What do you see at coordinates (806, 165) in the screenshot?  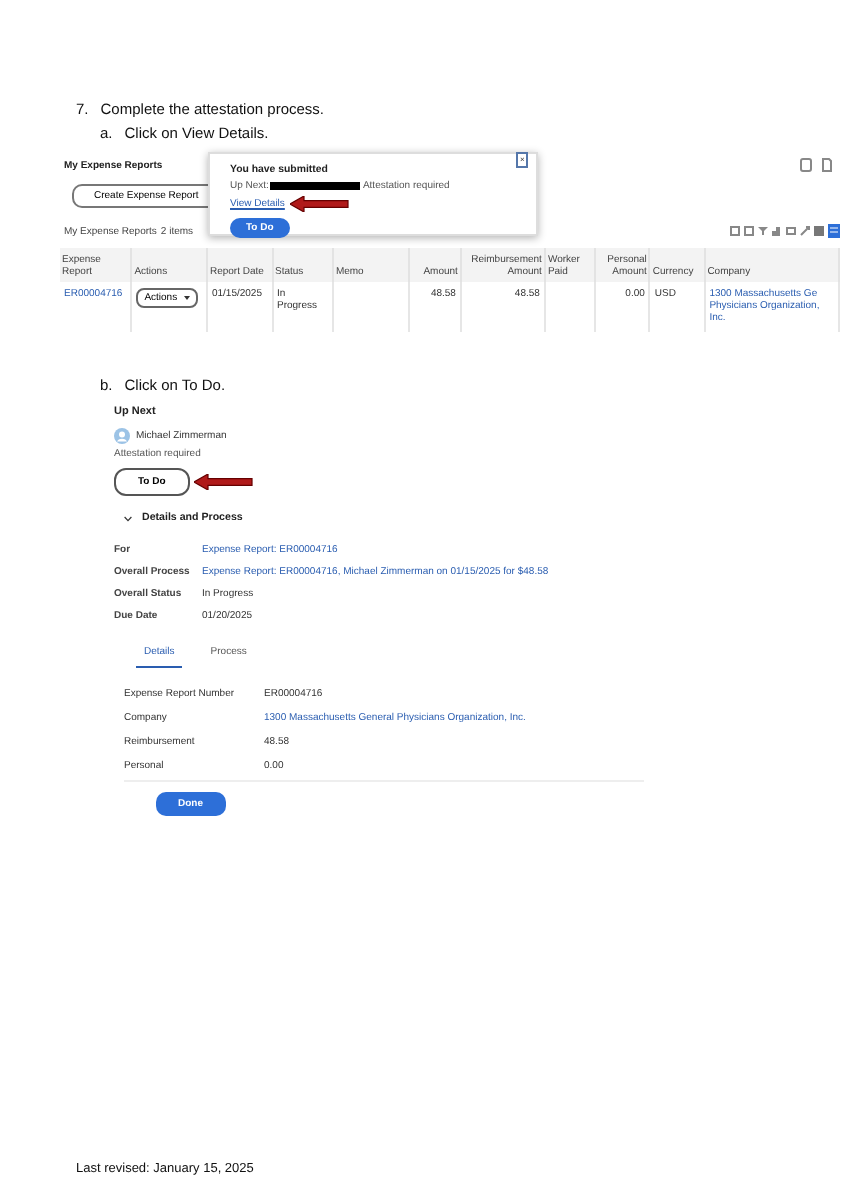 I see `export-icon` at bounding box center [806, 165].